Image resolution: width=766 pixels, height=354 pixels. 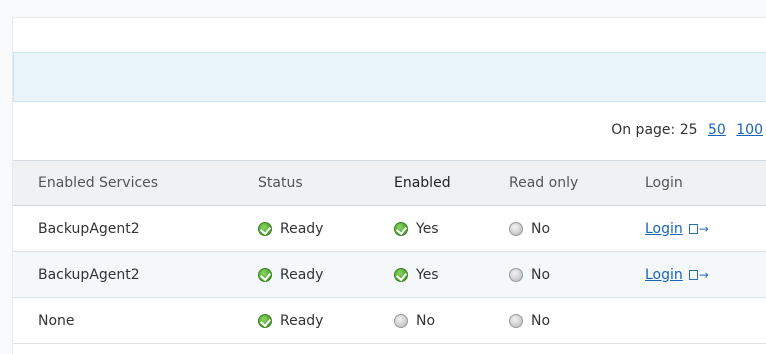 What do you see at coordinates (98, 183) in the screenshot?
I see `column-header-enabled-services: Enabled Services` at bounding box center [98, 183].